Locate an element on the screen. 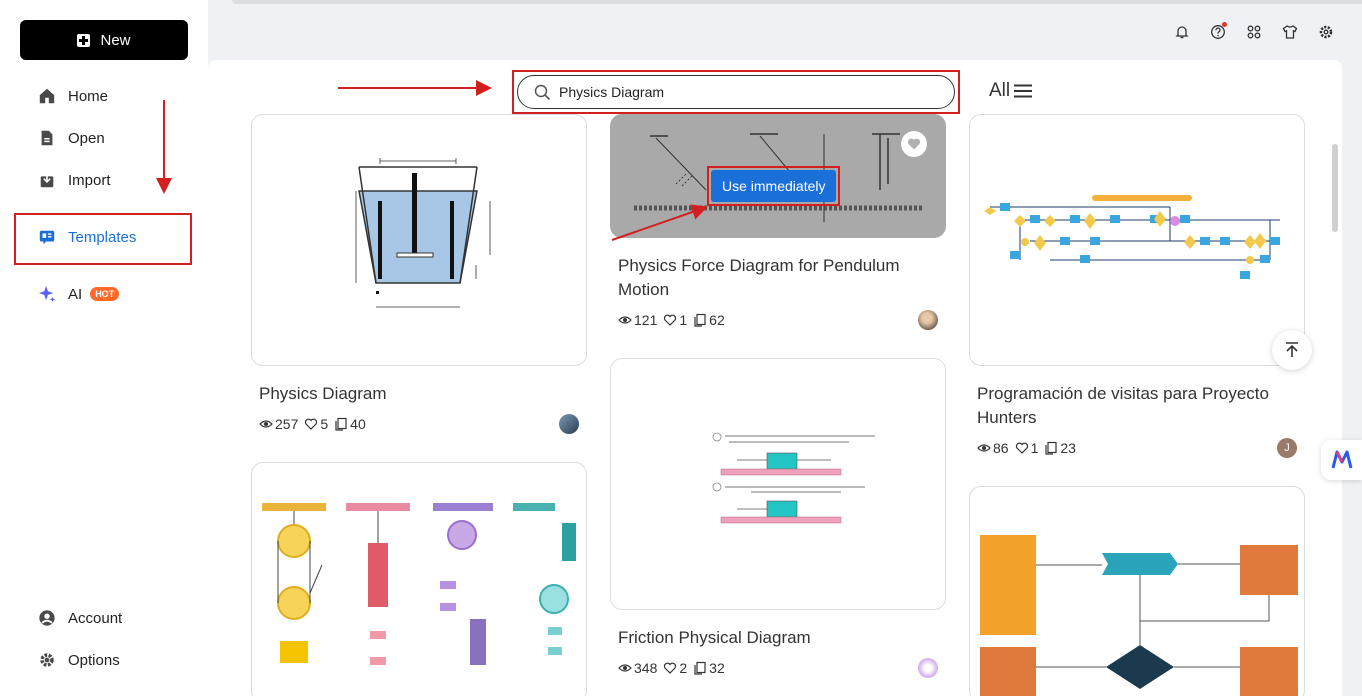 The image size is (1362, 696). import-icon is located at coordinates (47, 180).